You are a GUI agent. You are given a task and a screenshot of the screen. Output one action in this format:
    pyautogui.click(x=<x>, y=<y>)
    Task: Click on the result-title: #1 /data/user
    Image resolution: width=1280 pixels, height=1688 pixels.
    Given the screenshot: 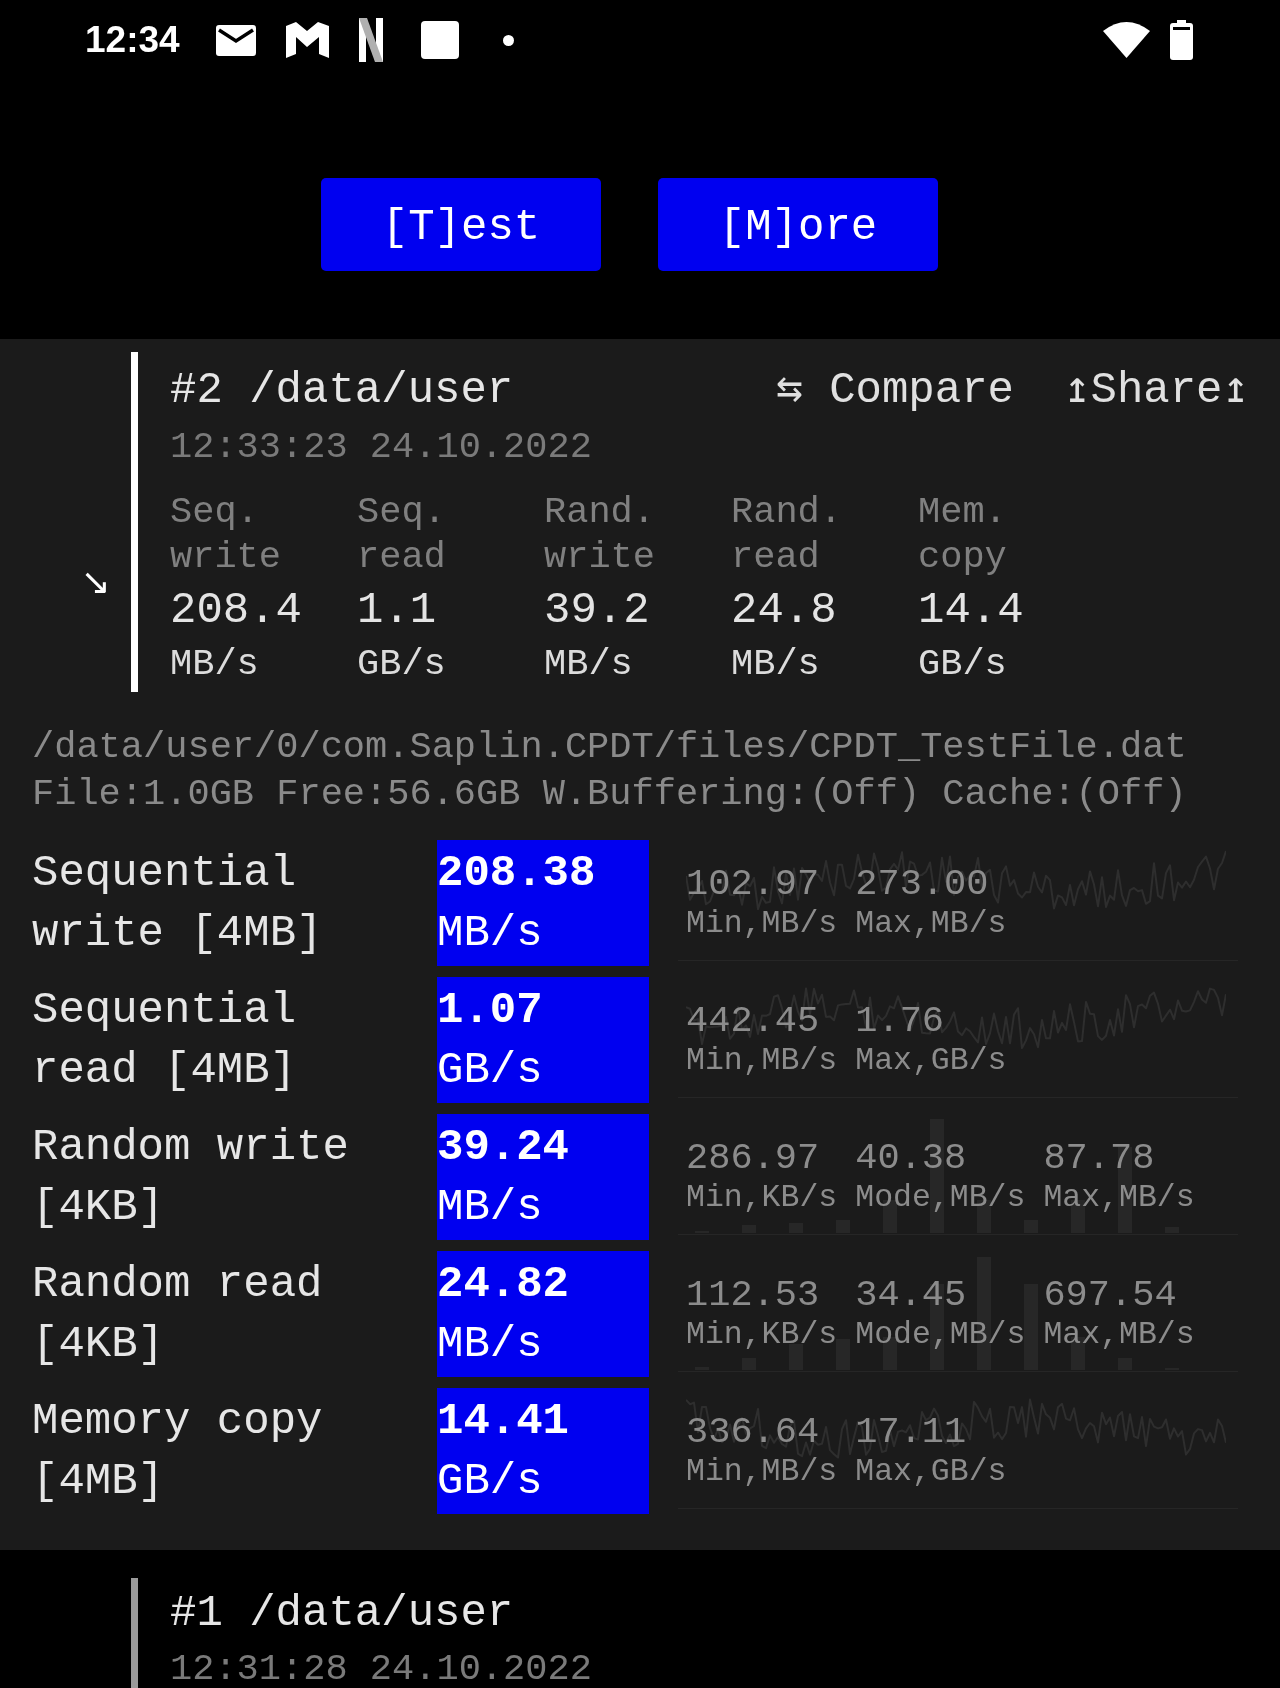 What is the action you would take?
    pyautogui.click(x=342, y=1613)
    